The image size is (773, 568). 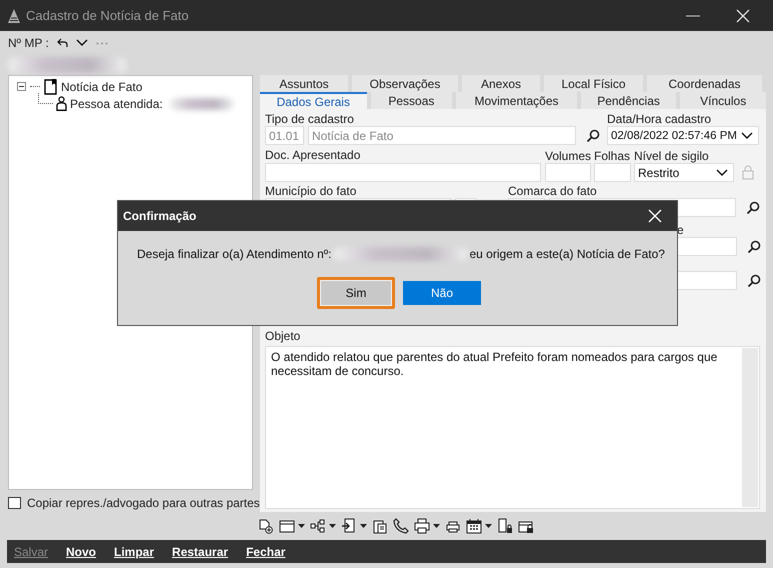 What do you see at coordinates (266, 526) in the screenshot?
I see `document-plus-icon` at bounding box center [266, 526].